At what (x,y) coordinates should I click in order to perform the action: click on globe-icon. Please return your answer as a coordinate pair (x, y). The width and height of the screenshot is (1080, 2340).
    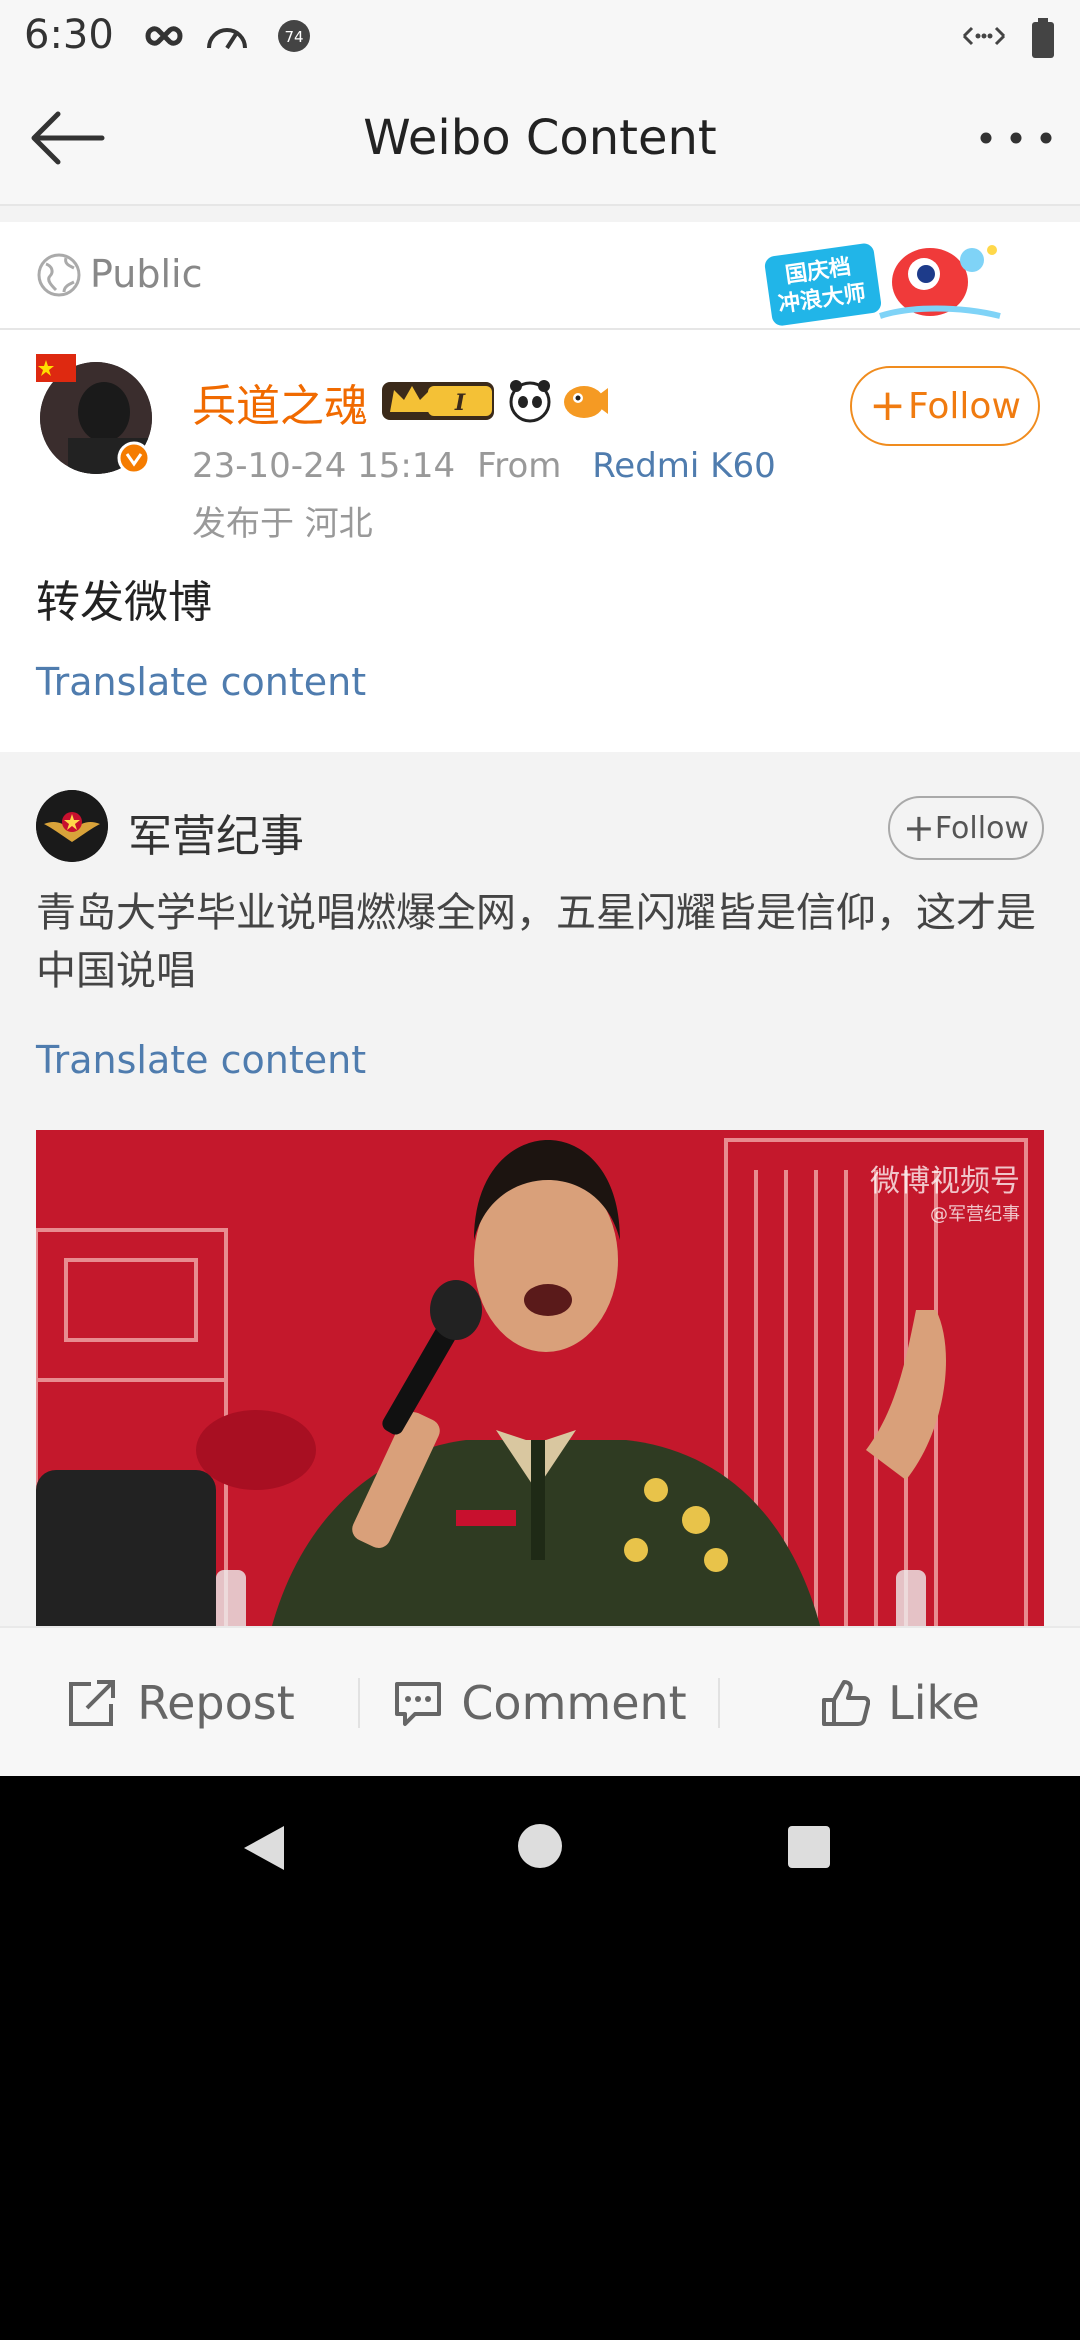
    Looking at the image, I should click on (59, 275).